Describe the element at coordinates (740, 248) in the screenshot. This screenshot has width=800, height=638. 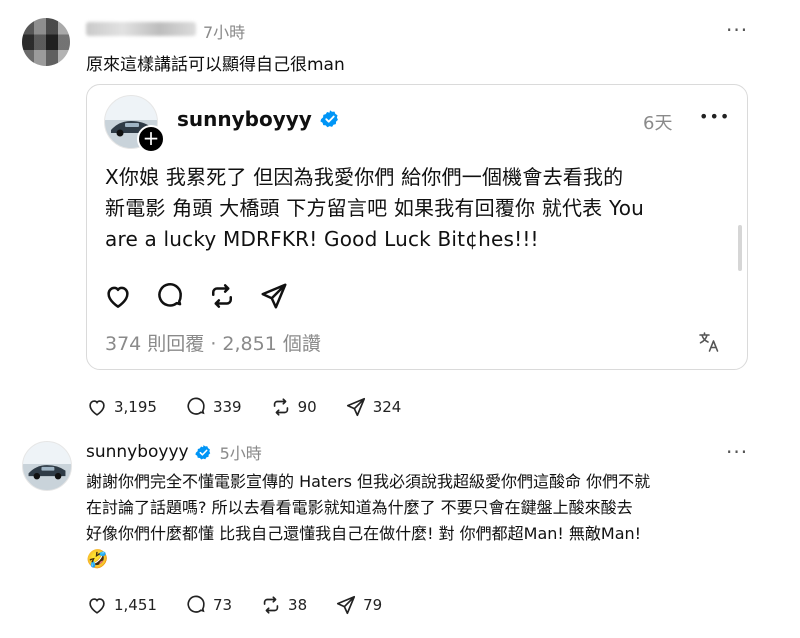
I see `quoted-post-scrollbar` at that location.